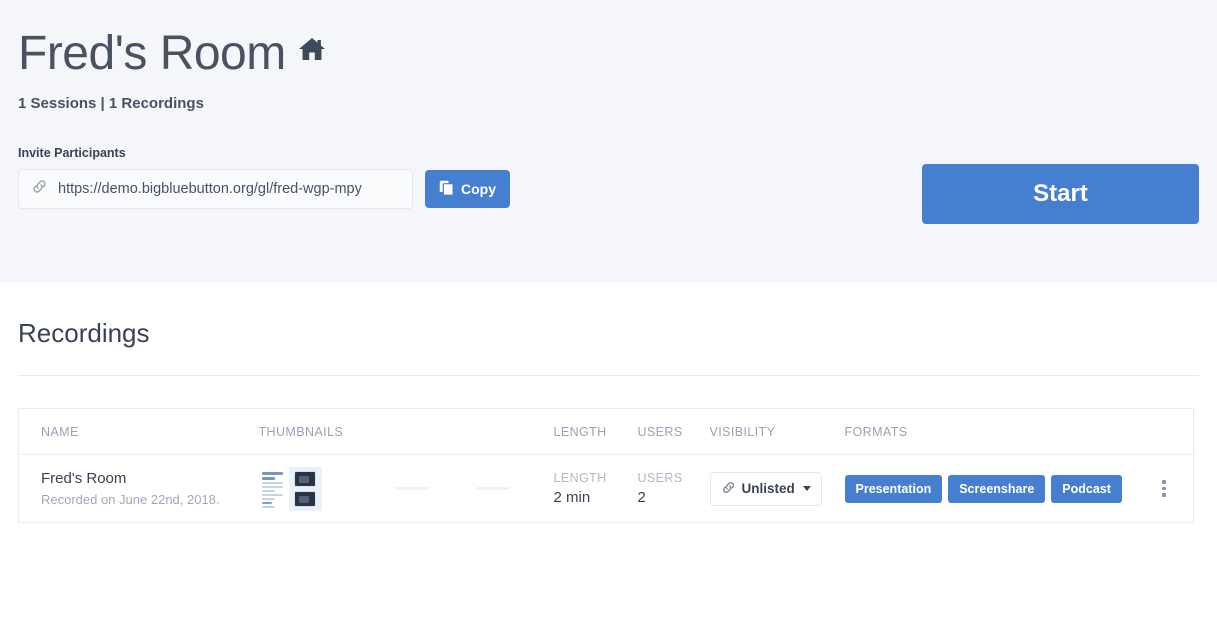  Describe the element at coordinates (406, 431) in the screenshot. I see `column-header-thumbnails: THUMBNAILS` at that location.